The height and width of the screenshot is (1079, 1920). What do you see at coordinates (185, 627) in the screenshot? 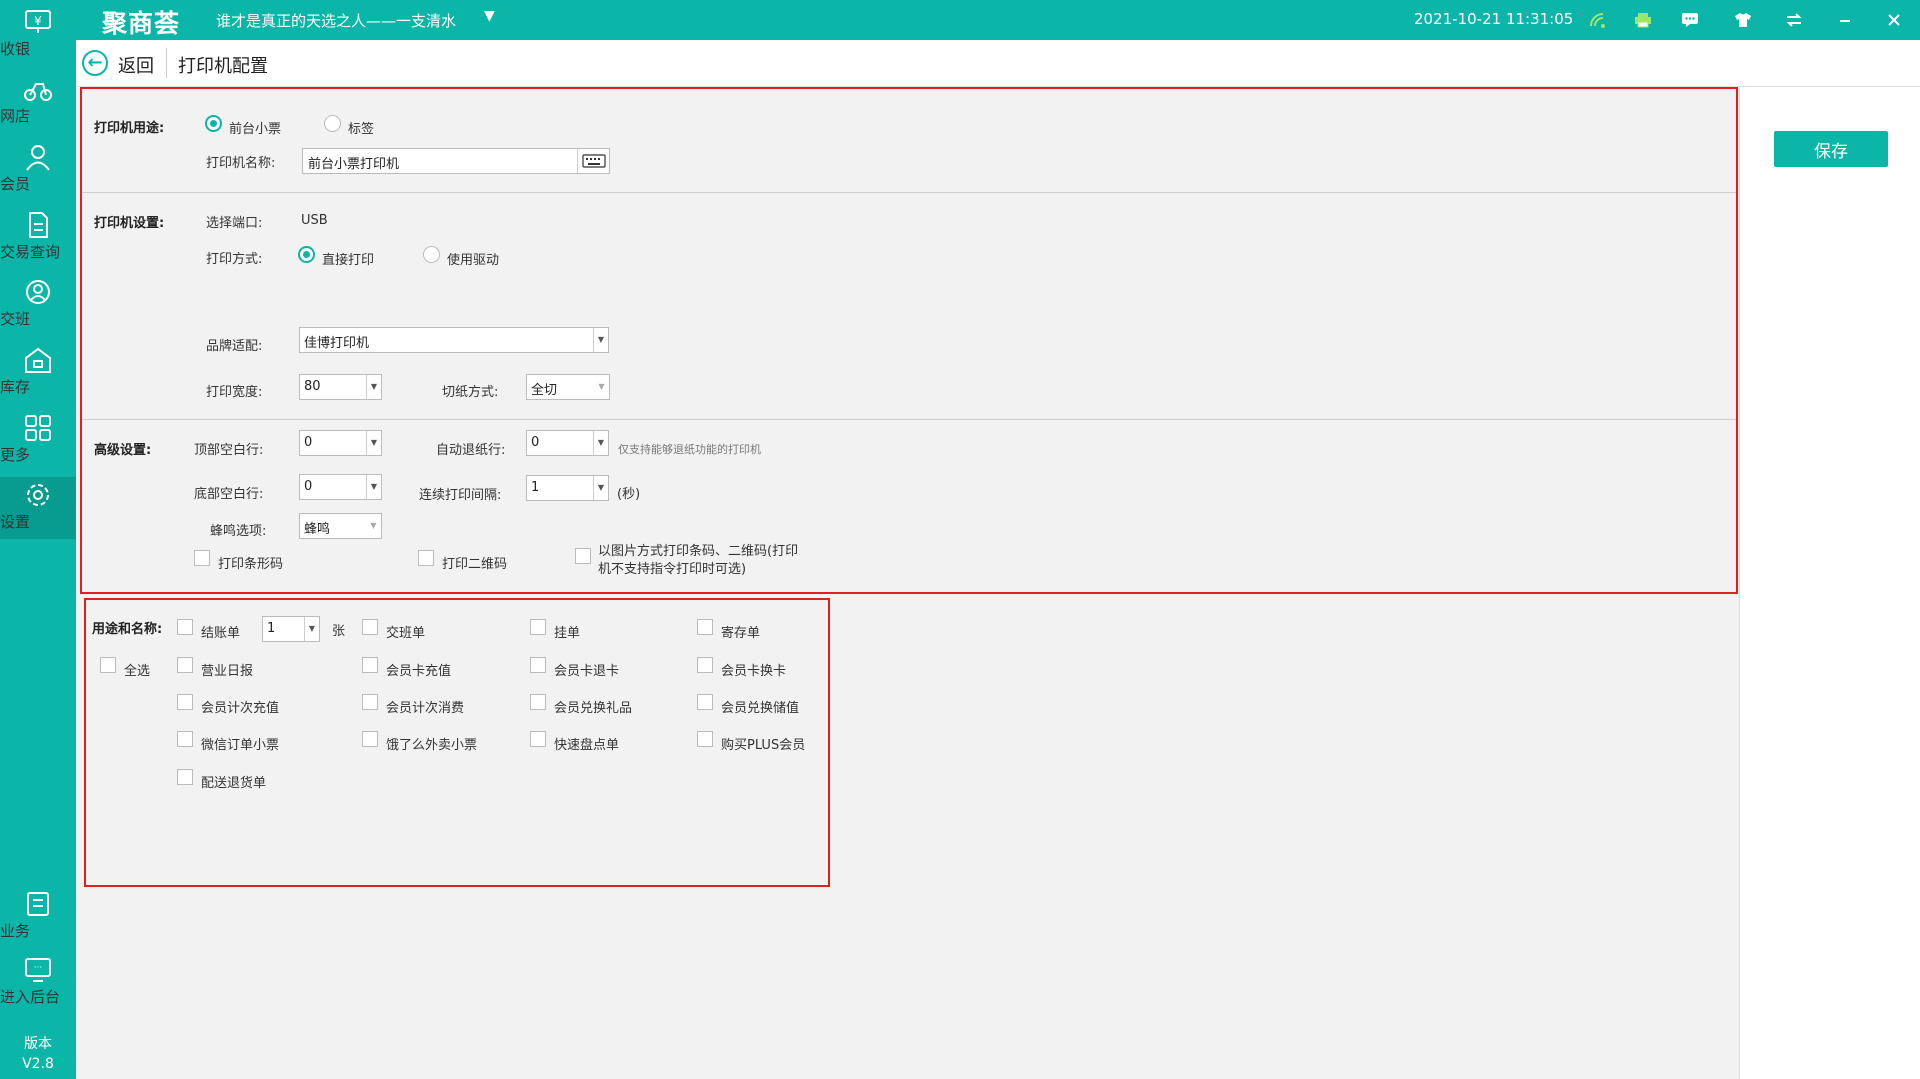
I see `checkbox-checkout-bill` at bounding box center [185, 627].